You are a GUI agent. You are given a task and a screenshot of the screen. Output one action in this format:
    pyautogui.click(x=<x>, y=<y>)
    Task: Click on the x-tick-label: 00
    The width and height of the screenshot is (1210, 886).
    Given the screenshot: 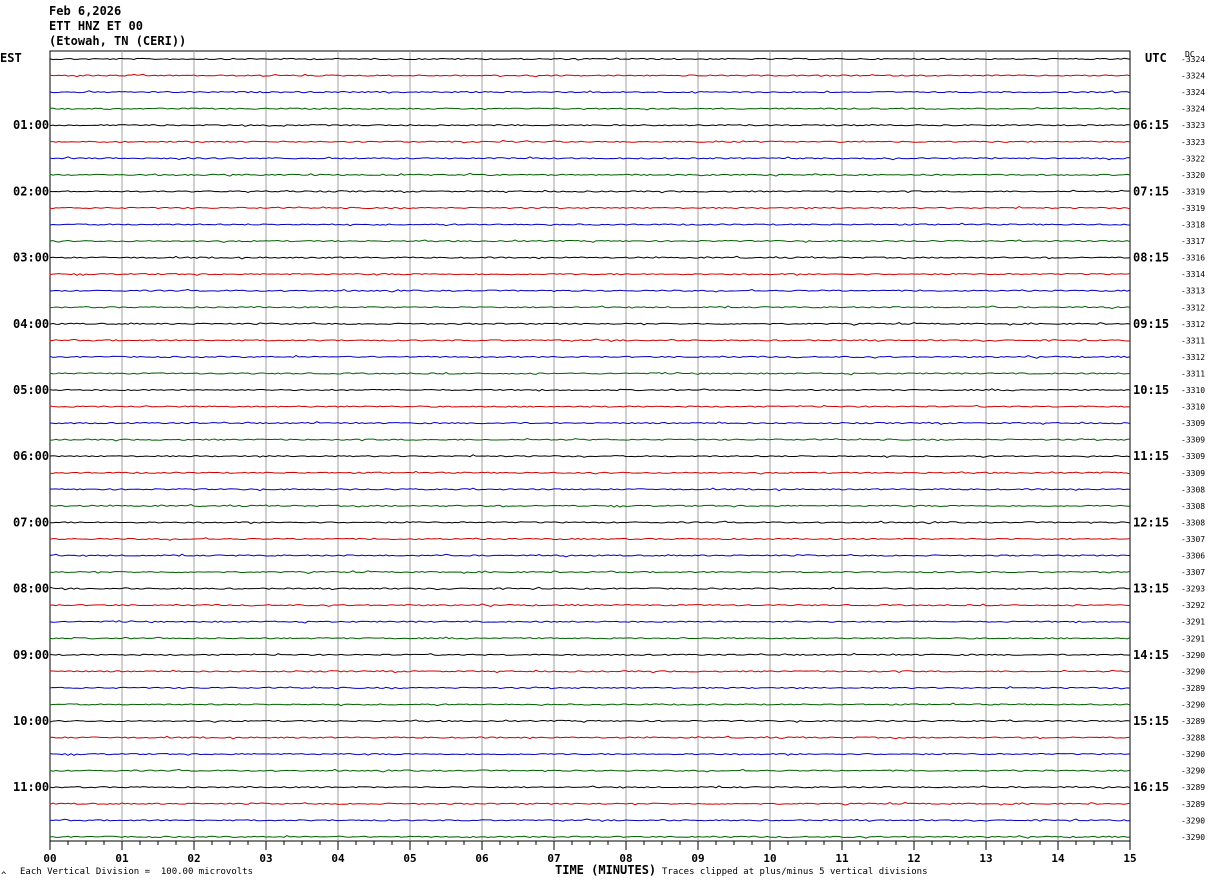 What is the action you would take?
    pyautogui.click(x=49, y=858)
    